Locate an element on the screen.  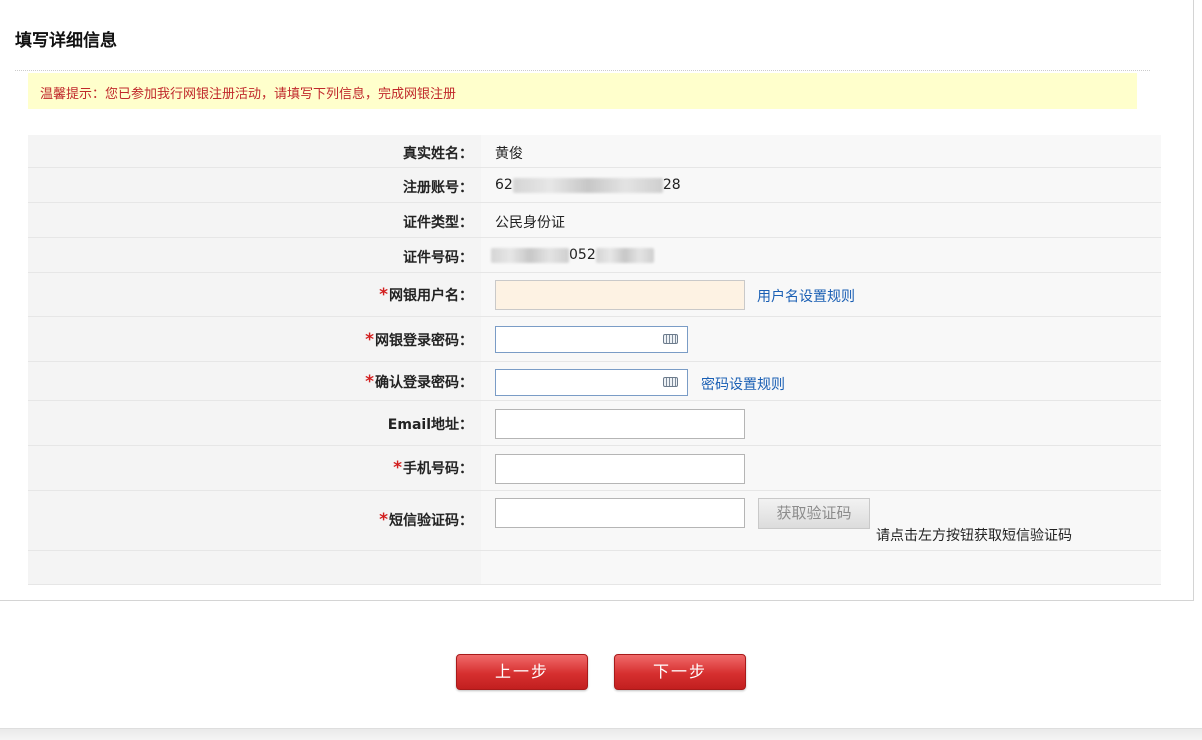
account-prefix: 62 is located at coordinates (504, 185).